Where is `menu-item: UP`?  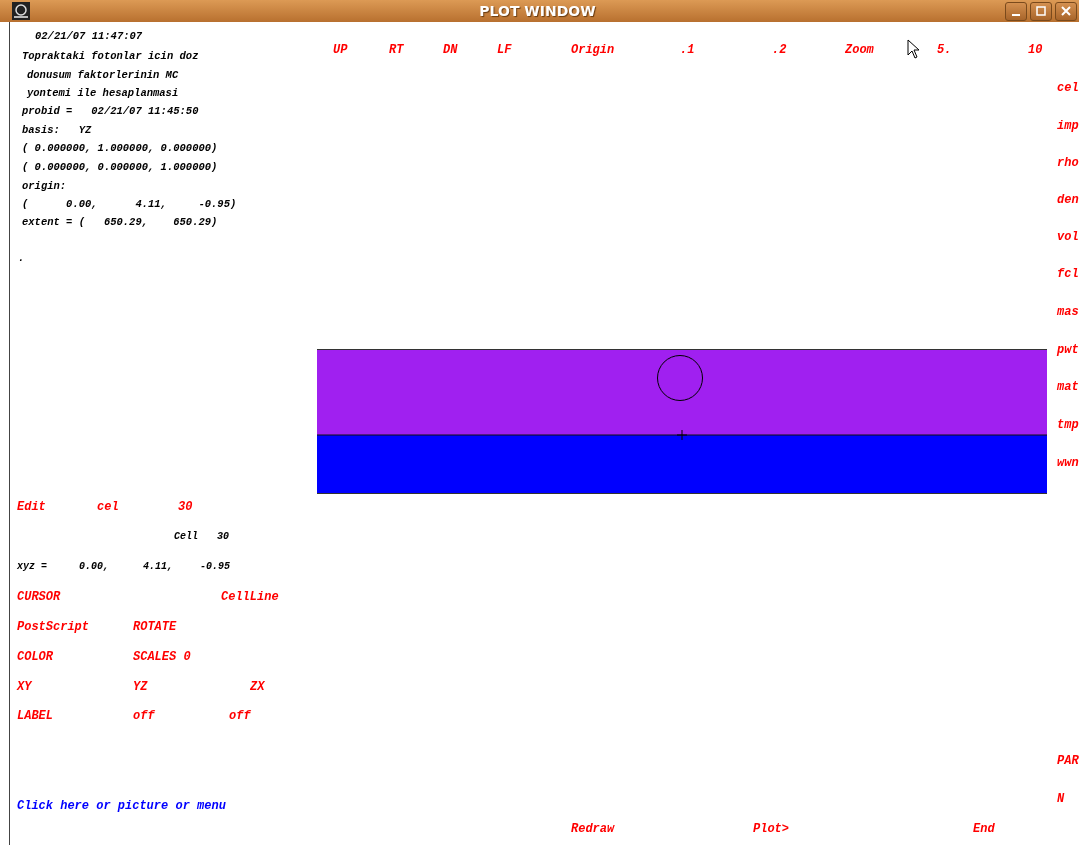 menu-item: UP is located at coordinates (340, 50).